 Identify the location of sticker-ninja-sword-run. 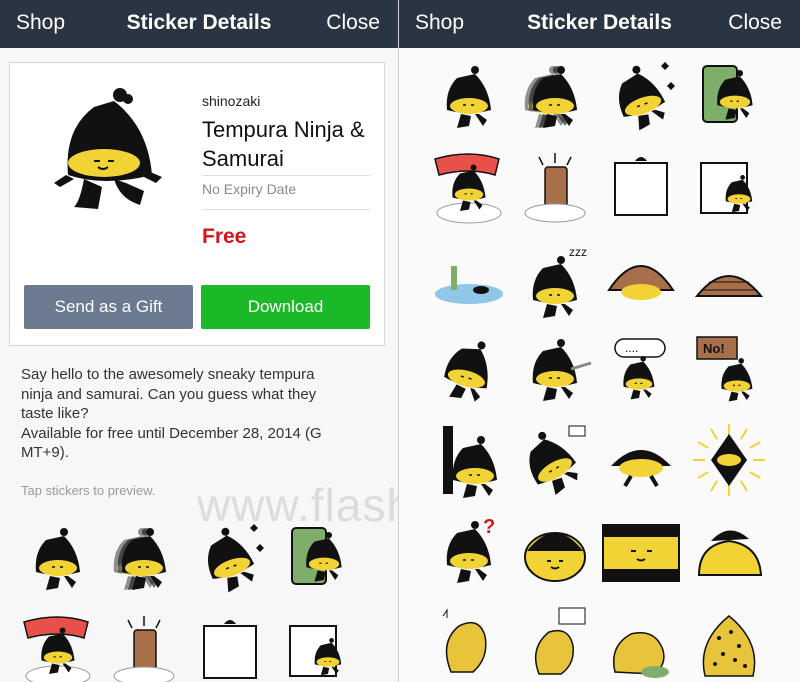
(555, 369).